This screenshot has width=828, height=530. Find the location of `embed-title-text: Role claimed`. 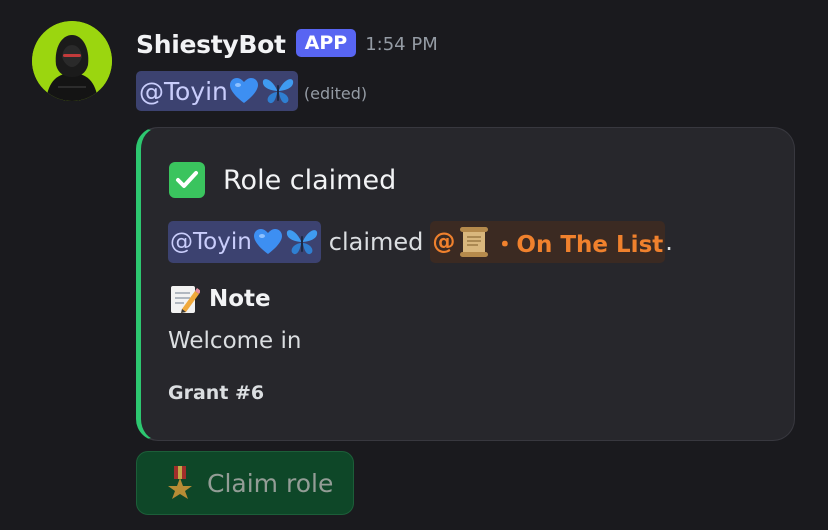

embed-title-text: Role claimed is located at coordinates (310, 180).